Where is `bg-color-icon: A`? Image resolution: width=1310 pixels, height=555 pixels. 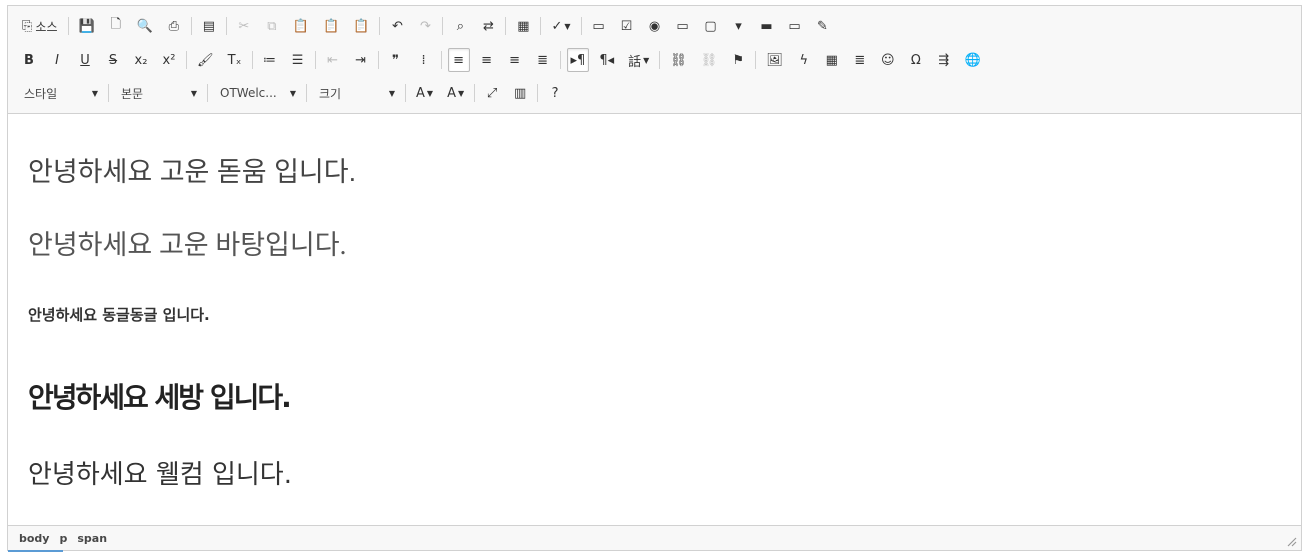 bg-color-icon: A is located at coordinates (451, 93).